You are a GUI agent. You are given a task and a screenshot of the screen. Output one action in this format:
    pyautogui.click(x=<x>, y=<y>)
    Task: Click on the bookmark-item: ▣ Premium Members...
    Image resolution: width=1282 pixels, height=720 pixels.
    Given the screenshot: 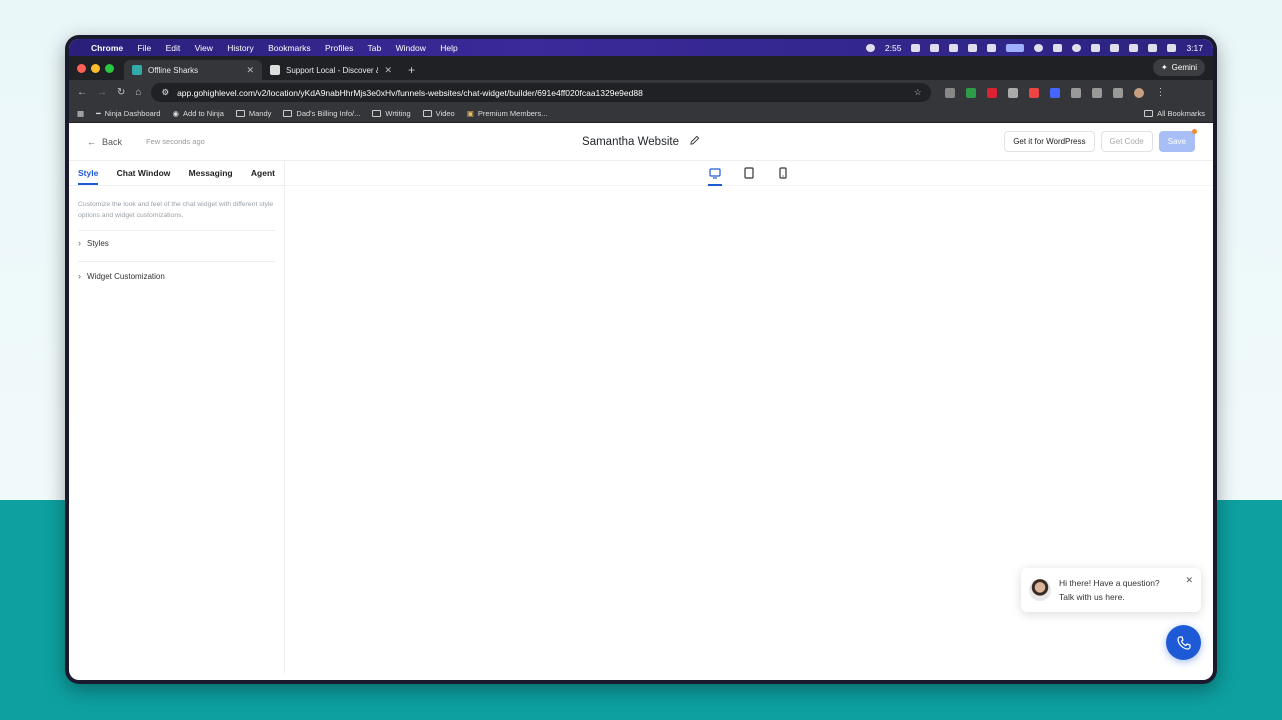 What is the action you would take?
    pyautogui.click(x=507, y=113)
    